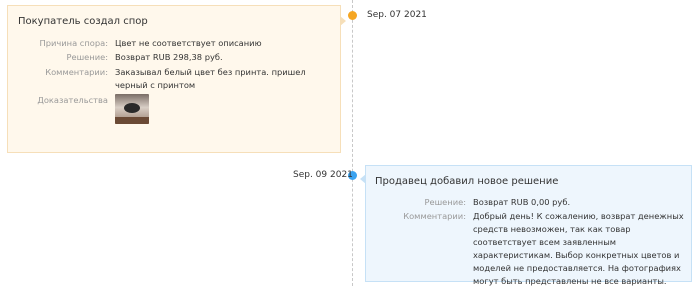 The height and width of the screenshot is (288, 700). I want to click on card-title: Продавец добавил новое решение, so click(467, 181).